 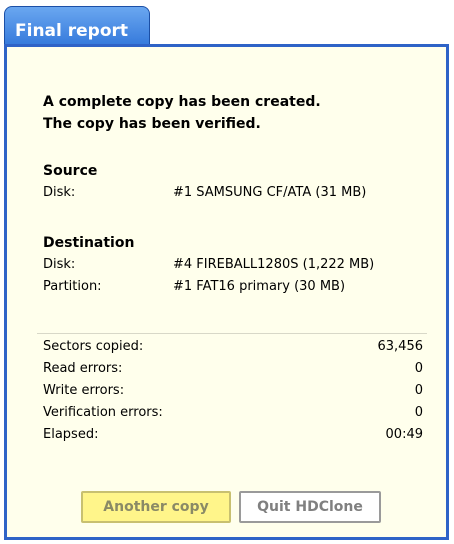 I want to click on stat-value: 63,456, so click(x=400, y=346).